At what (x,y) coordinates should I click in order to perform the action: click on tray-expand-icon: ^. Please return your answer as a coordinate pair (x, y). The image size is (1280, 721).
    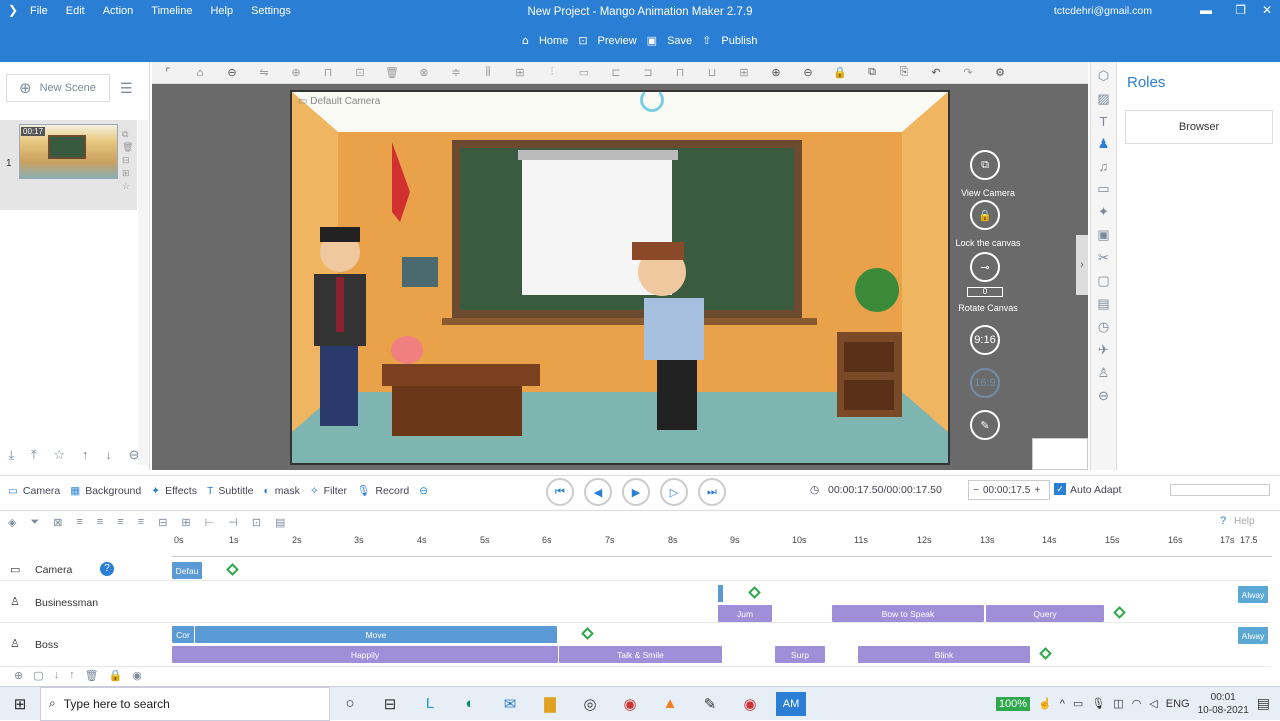
    Looking at the image, I should click on (1062, 704).